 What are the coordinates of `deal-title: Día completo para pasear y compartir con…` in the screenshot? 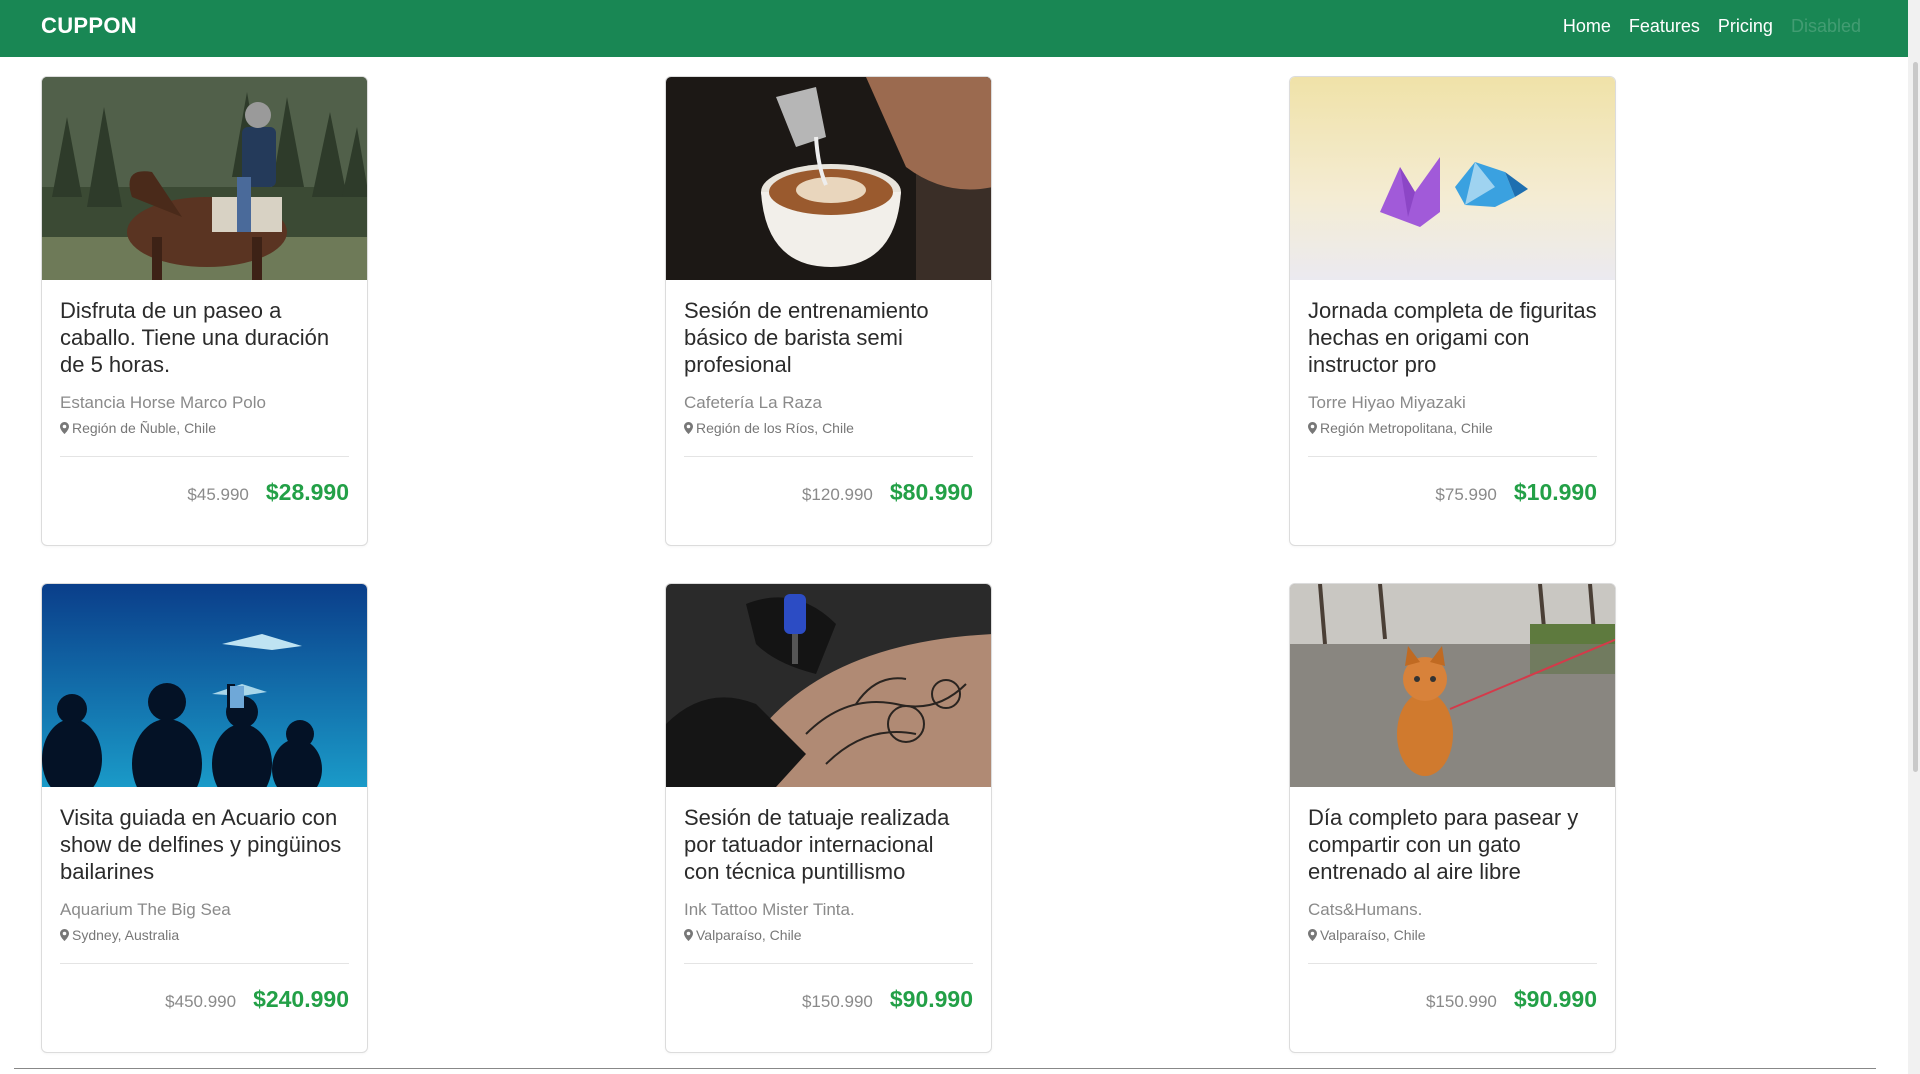 It's located at (1452, 844).